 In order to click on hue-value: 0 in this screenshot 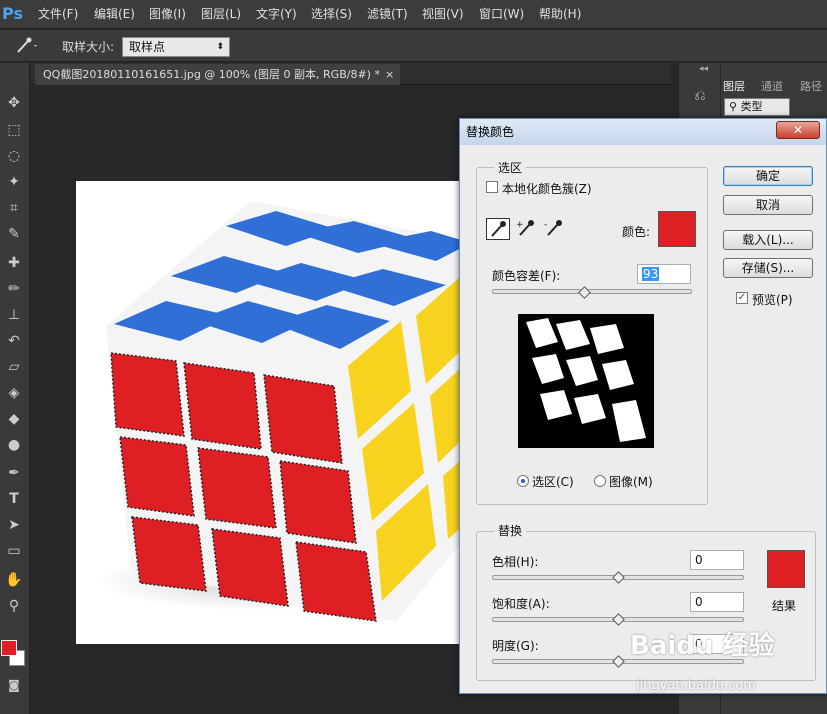, I will do `click(699, 560)`.